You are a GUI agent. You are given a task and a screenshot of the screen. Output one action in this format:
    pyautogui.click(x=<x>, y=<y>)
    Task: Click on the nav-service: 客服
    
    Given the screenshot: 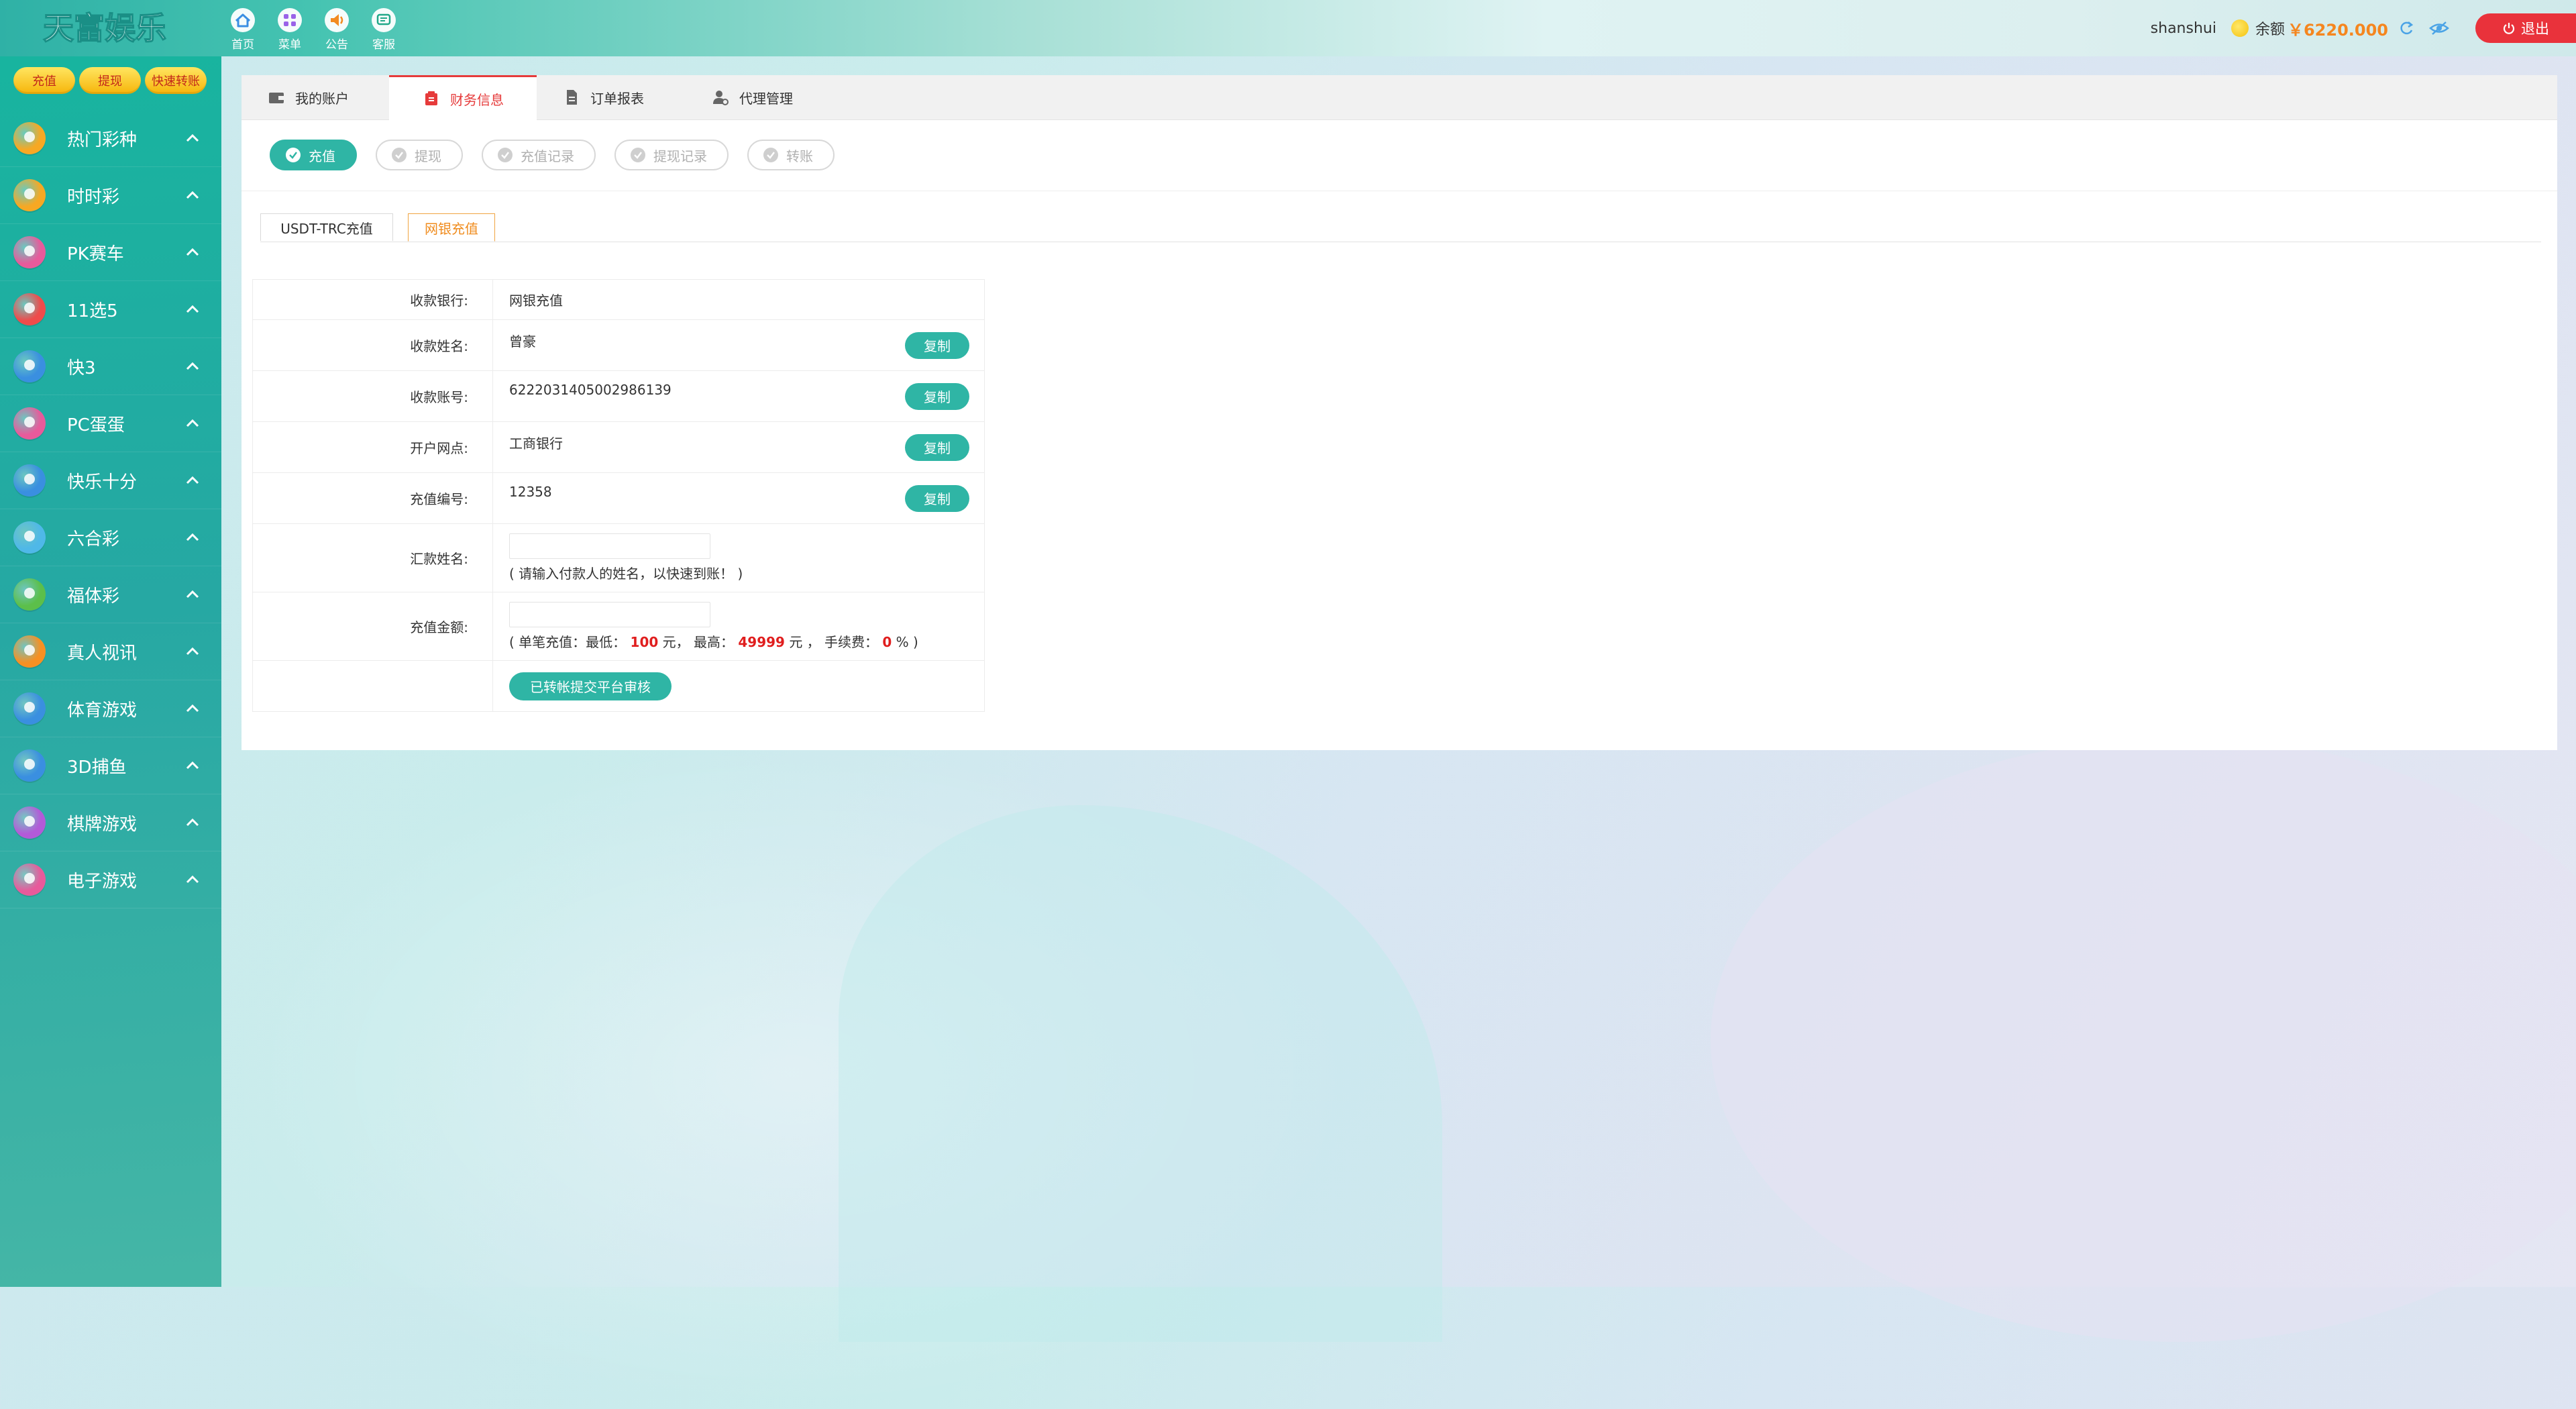 What is the action you would take?
    pyautogui.click(x=384, y=29)
    